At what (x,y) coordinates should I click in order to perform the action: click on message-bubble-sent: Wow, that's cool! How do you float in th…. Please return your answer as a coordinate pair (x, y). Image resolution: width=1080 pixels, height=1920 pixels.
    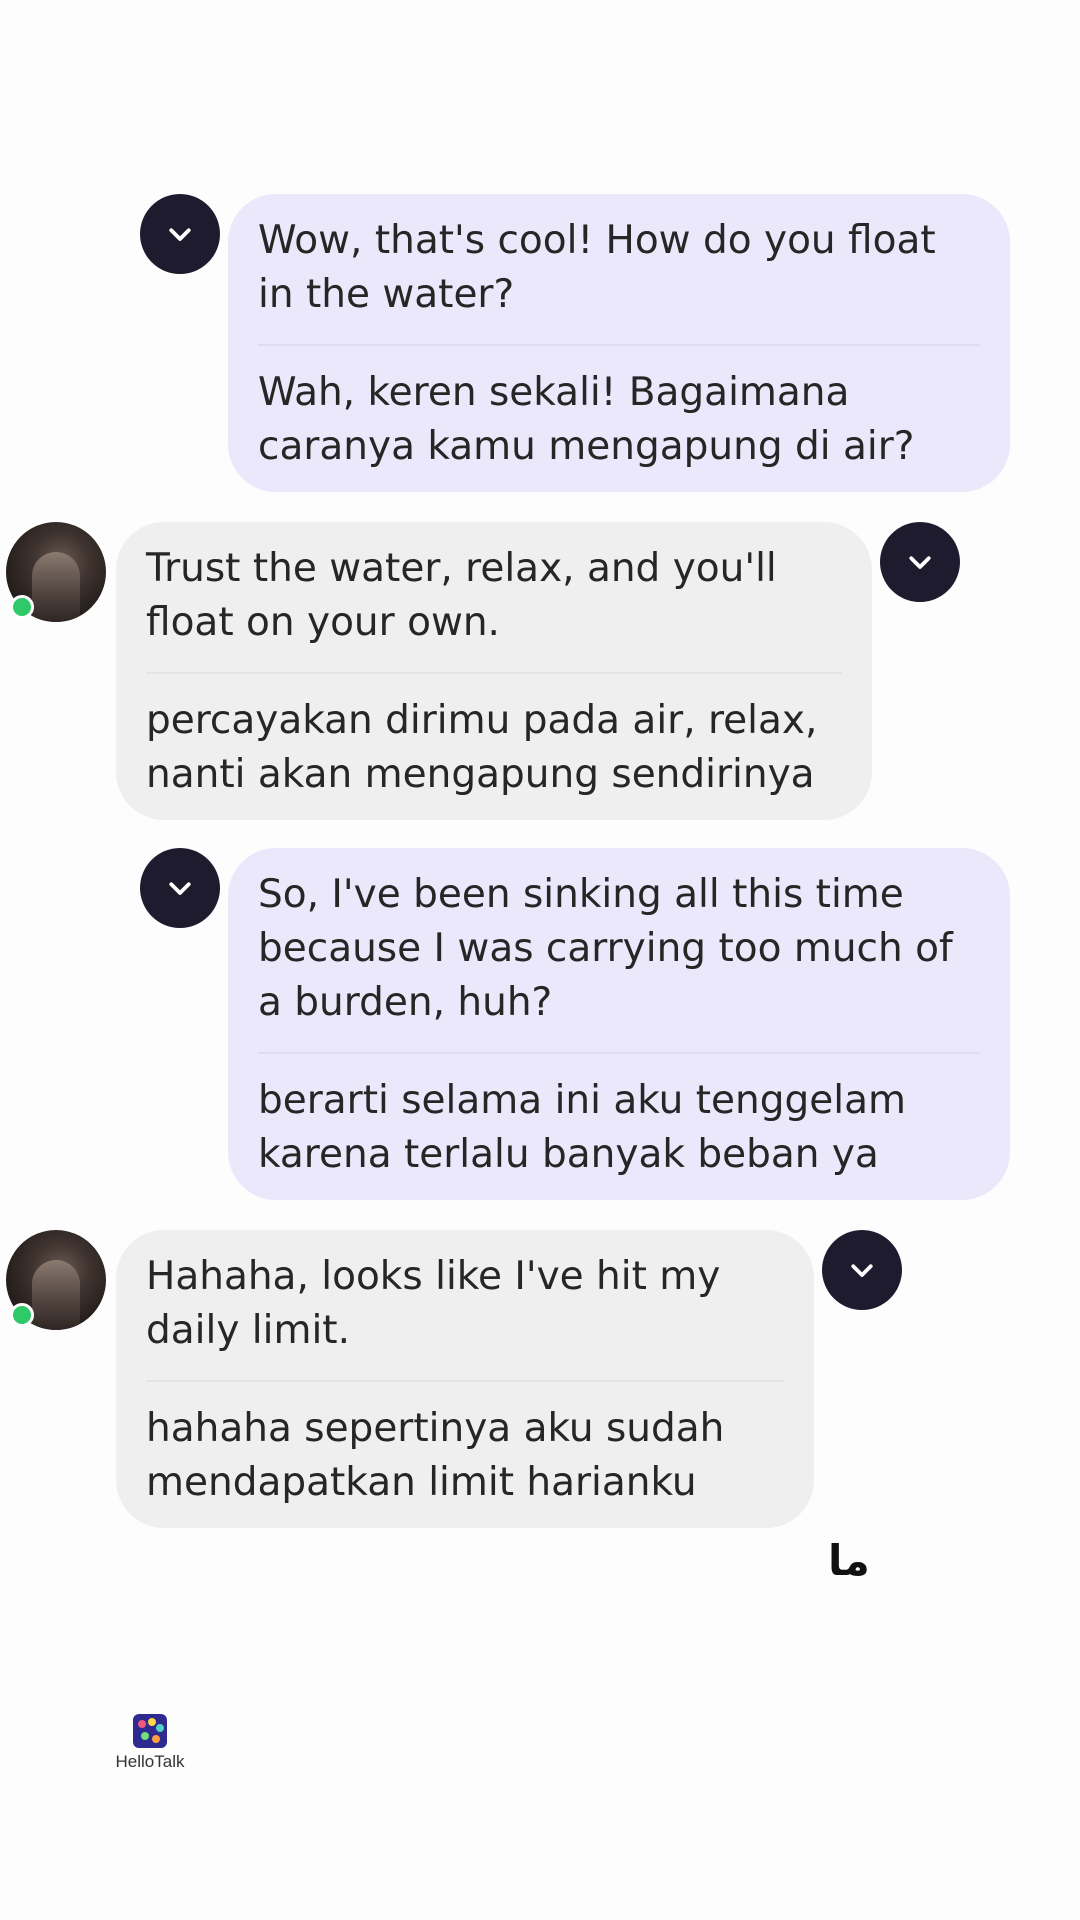
    Looking at the image, I should click on (619, 343).